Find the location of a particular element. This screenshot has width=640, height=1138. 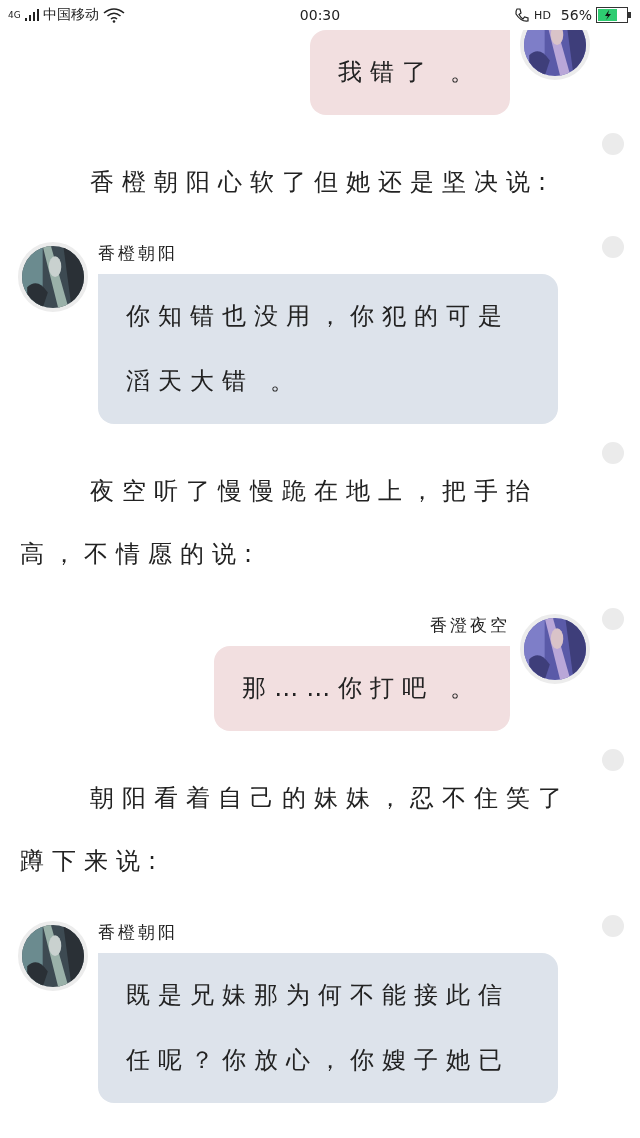

clock-time: 00:30 is located at coordinates (320, 15).